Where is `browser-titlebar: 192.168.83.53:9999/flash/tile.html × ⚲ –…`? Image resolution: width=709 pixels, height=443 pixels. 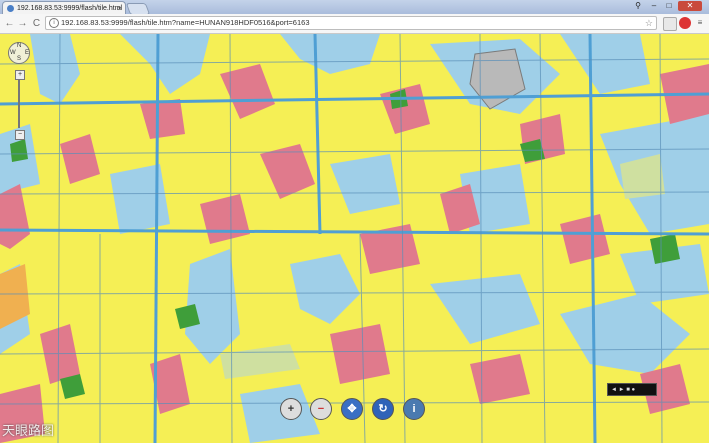 browser-titlebar: 192.168.83.53:9999/flash/tile.html × ⚲ –… is located at coordinates (354, 7).